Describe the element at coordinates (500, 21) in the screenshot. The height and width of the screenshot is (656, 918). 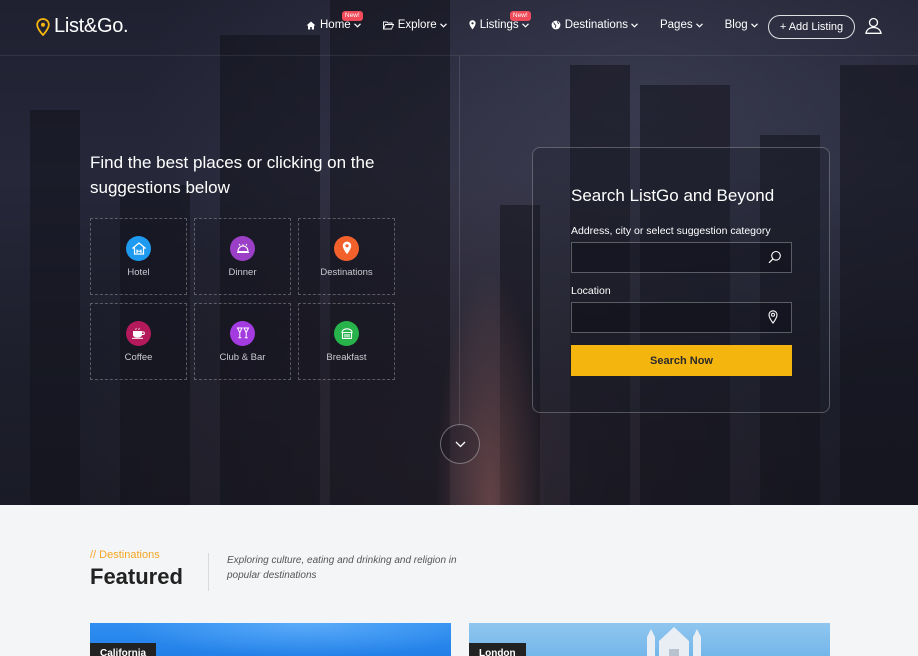
I see `nav-listings: Listings New!` at that location.